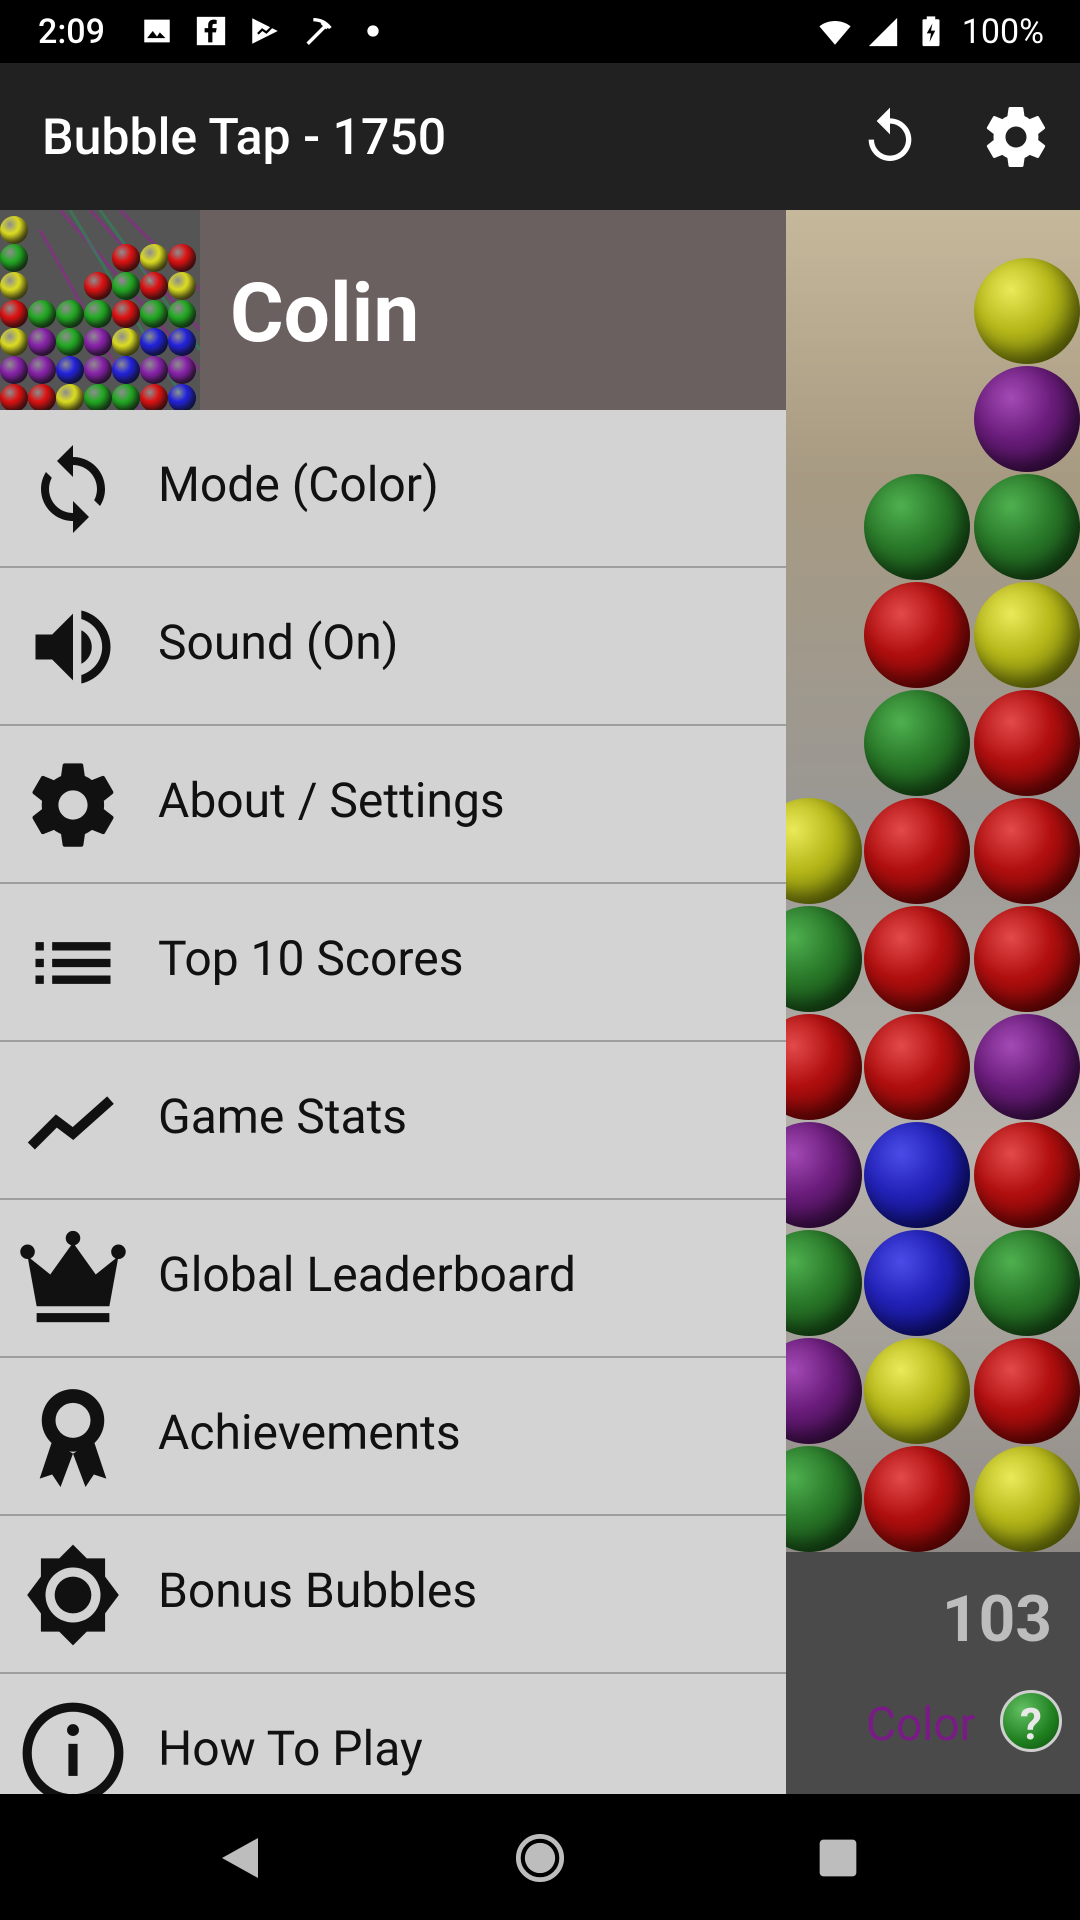  I want to click on recents-icon, so click(838, 1858).